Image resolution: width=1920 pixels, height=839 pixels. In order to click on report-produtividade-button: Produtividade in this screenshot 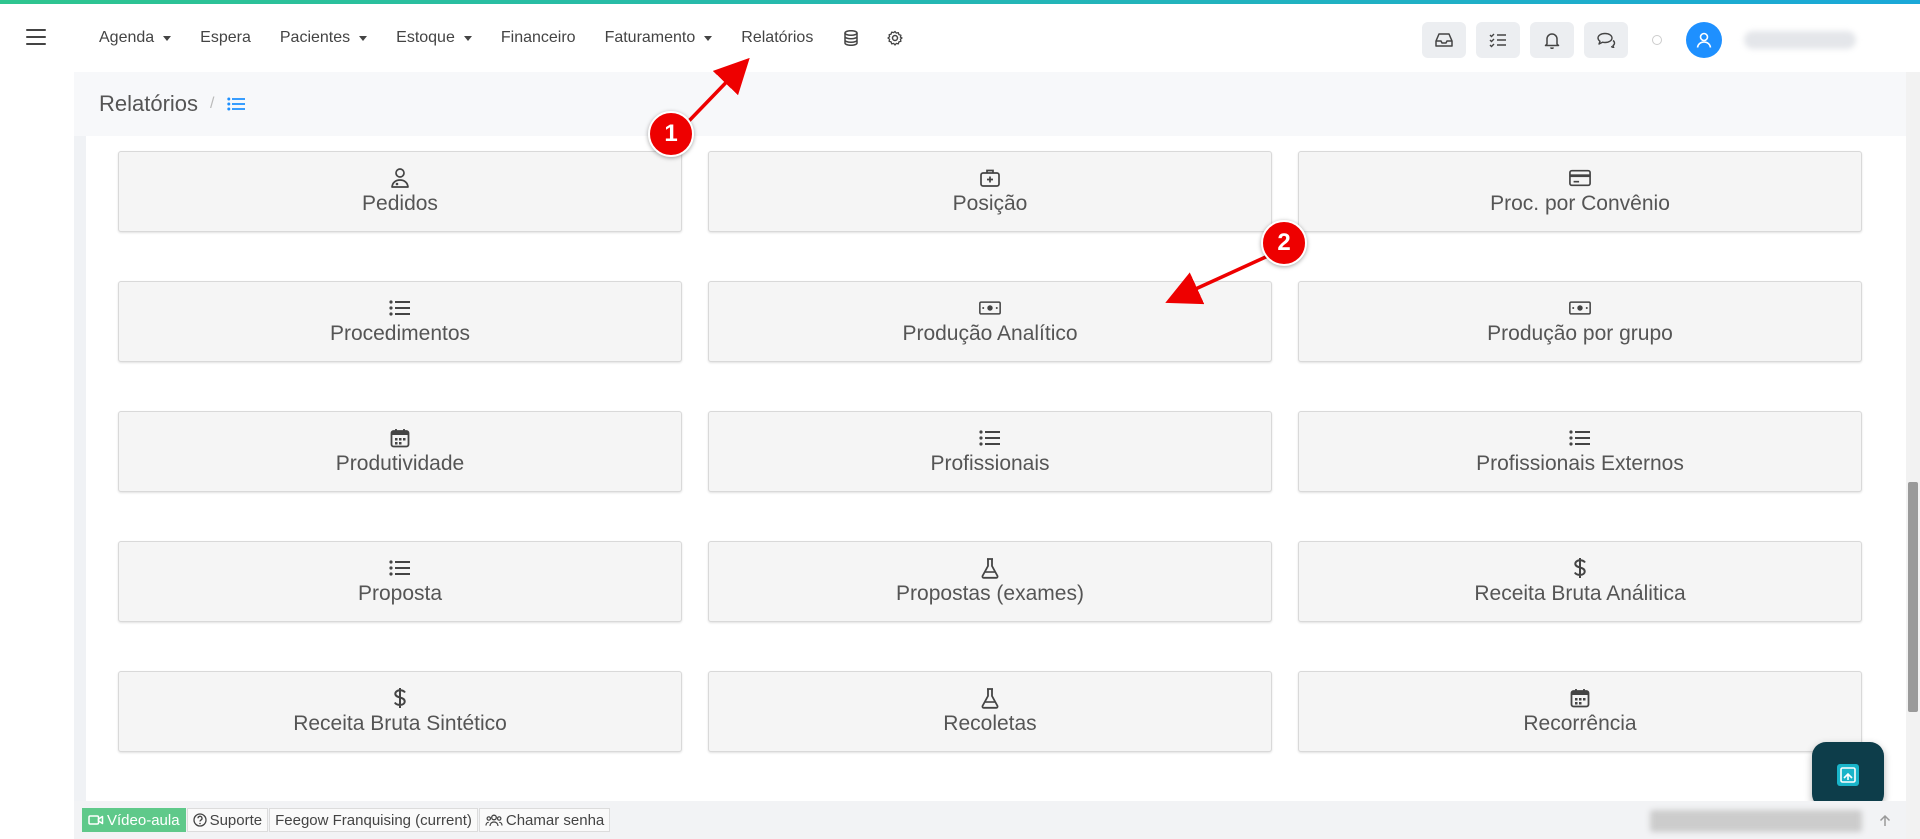, I will do `click(400, 451)`.